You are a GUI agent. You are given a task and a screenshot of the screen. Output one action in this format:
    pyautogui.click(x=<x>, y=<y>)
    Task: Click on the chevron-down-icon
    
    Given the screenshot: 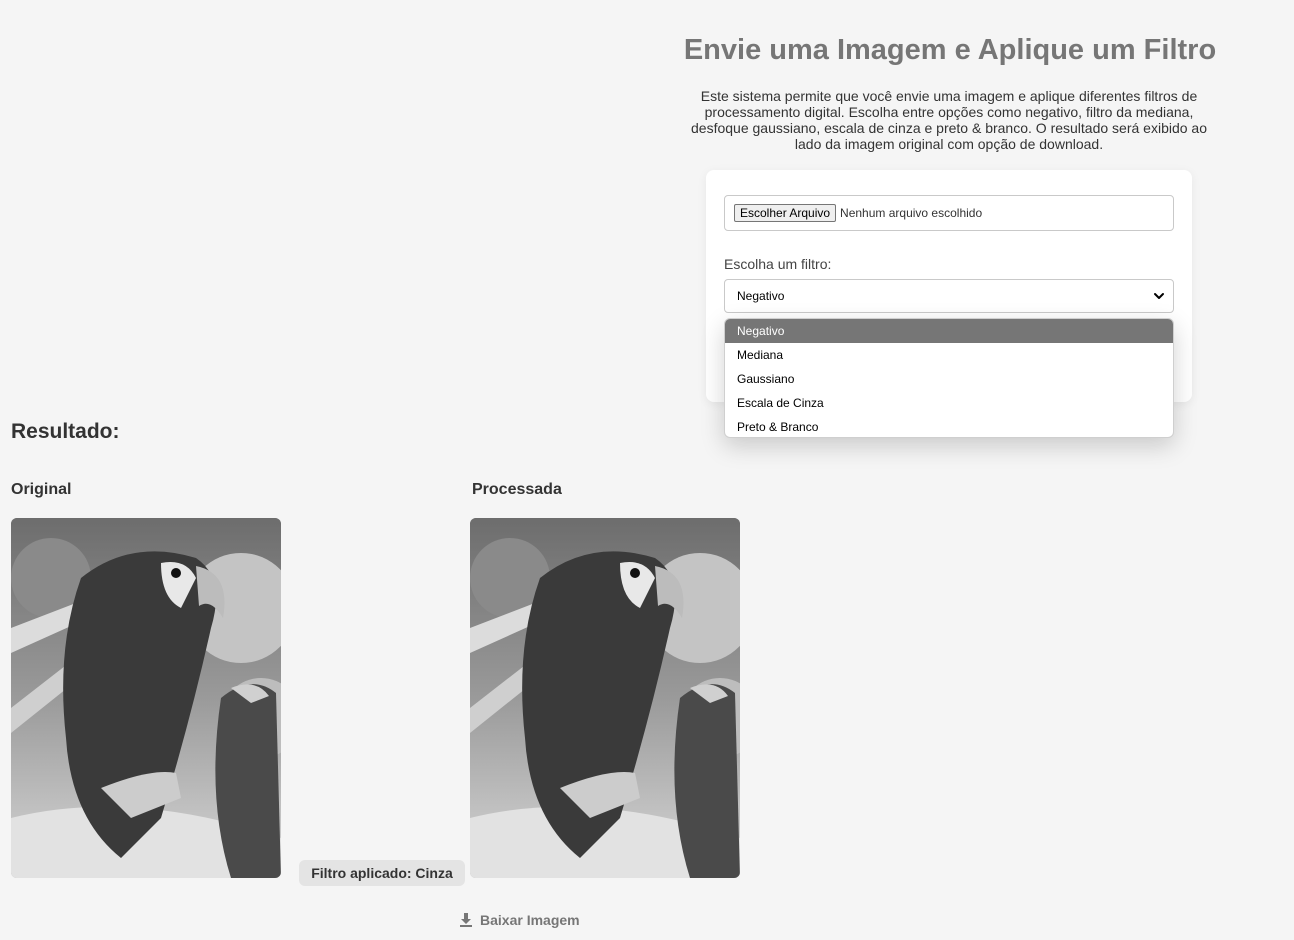 What is the action you would take?
    pyautogui.click(x=1159, y=296)
    